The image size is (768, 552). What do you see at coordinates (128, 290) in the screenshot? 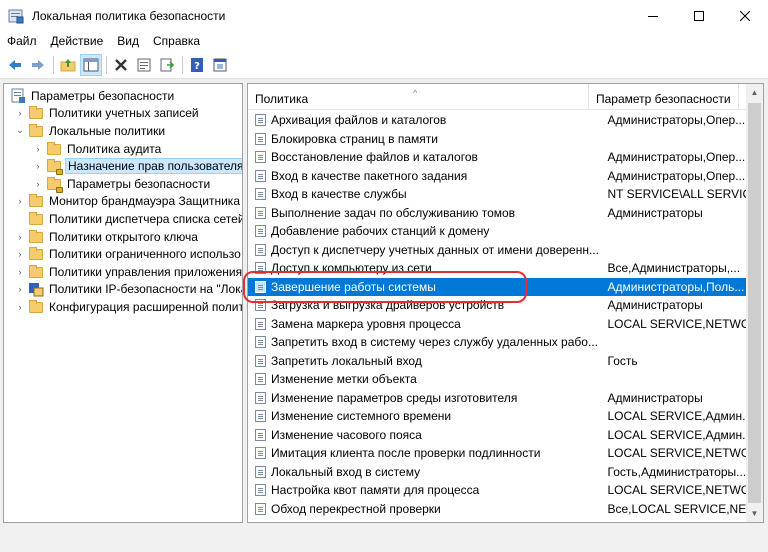
I see `tree-item: › Политики IP-безопасности на "Лока` at bounding box center [128, 290].